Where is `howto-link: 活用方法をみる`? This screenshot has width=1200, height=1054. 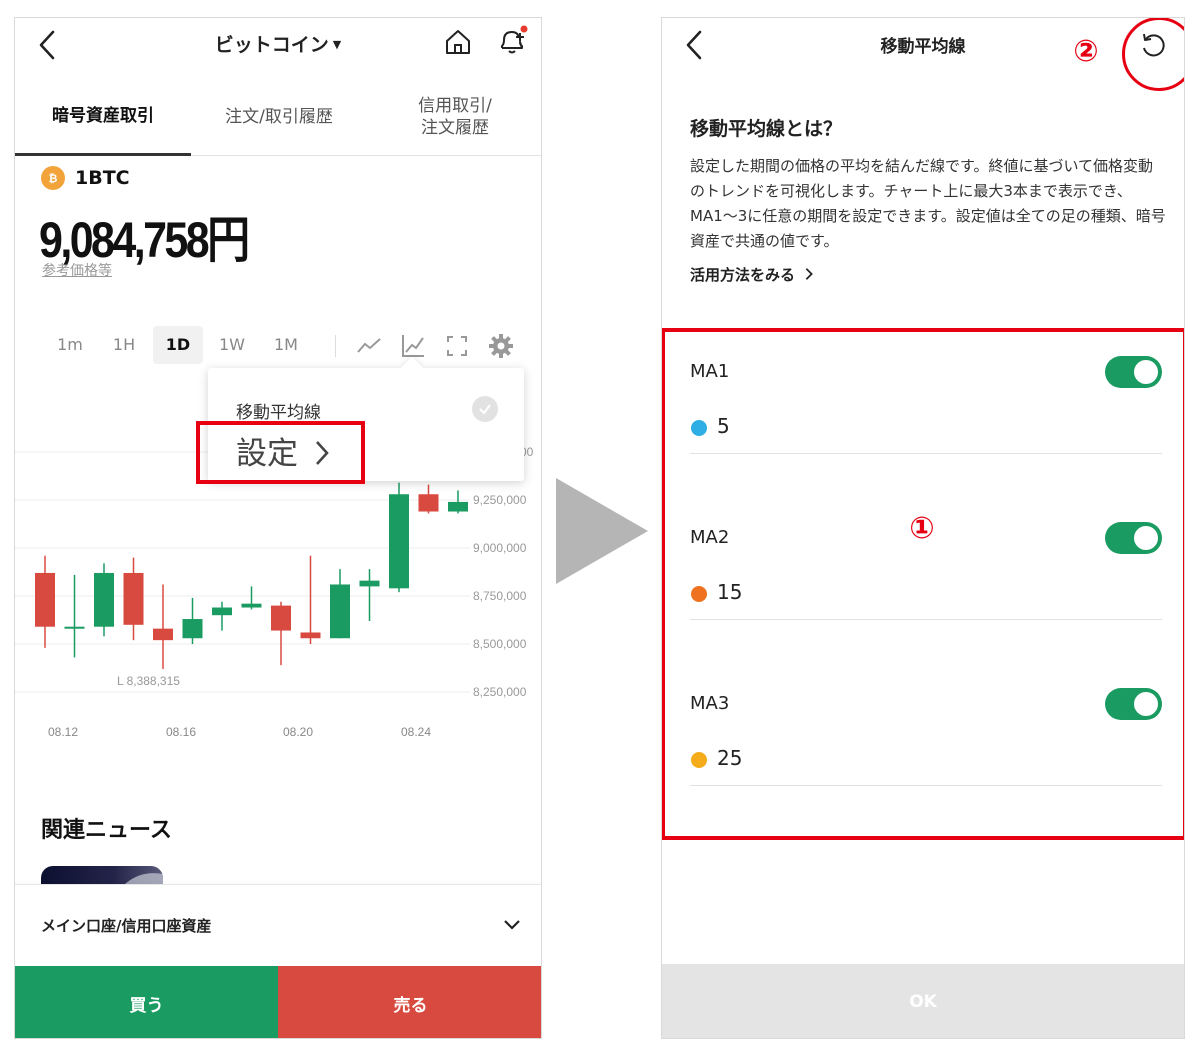 howto-link: 活用方法をみる is located at coordinates (752, 274).